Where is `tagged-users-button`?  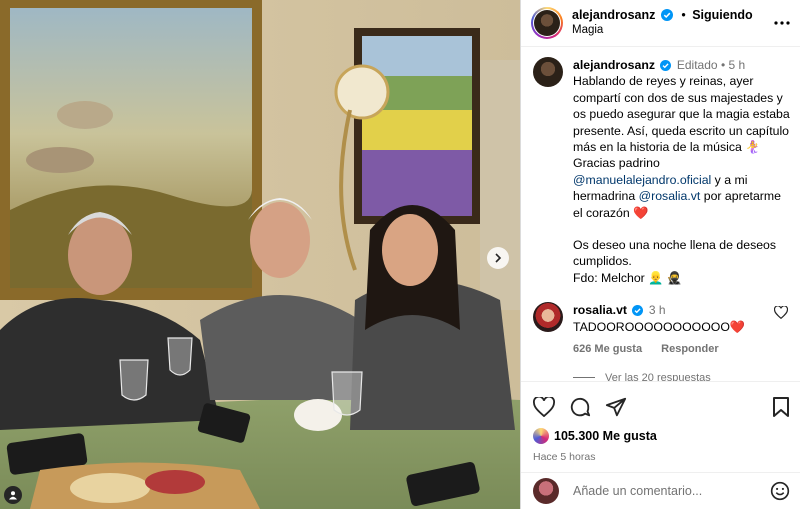 tagged-users-button is located at coordinates (13, 495).